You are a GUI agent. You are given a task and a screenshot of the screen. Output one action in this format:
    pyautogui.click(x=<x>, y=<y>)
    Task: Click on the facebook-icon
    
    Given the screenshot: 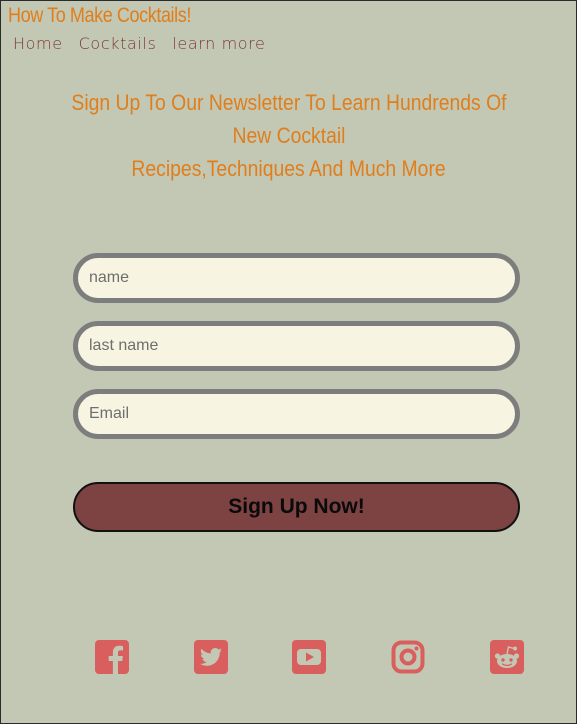 What is the action you would take?
    pyautogui.click(x=112, y=657)
    